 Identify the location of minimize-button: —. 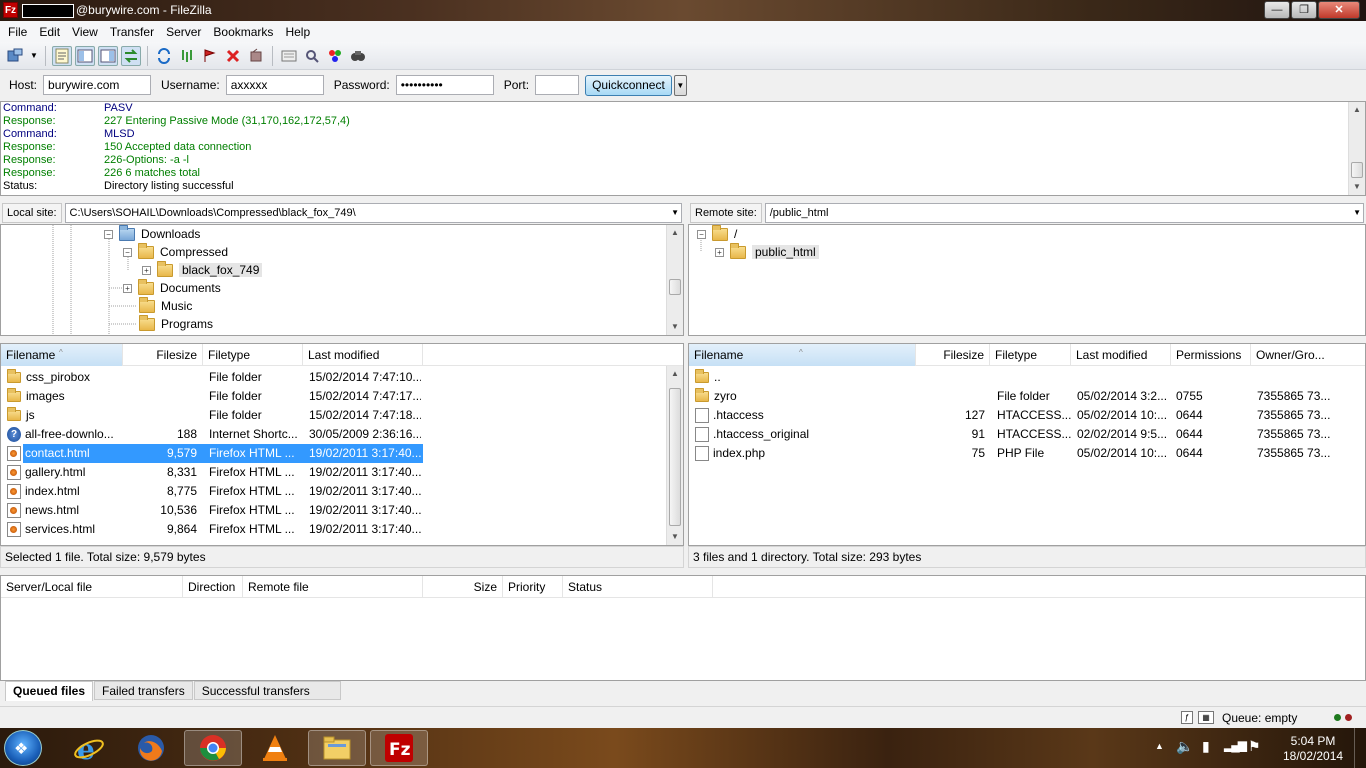
(1277, 10).